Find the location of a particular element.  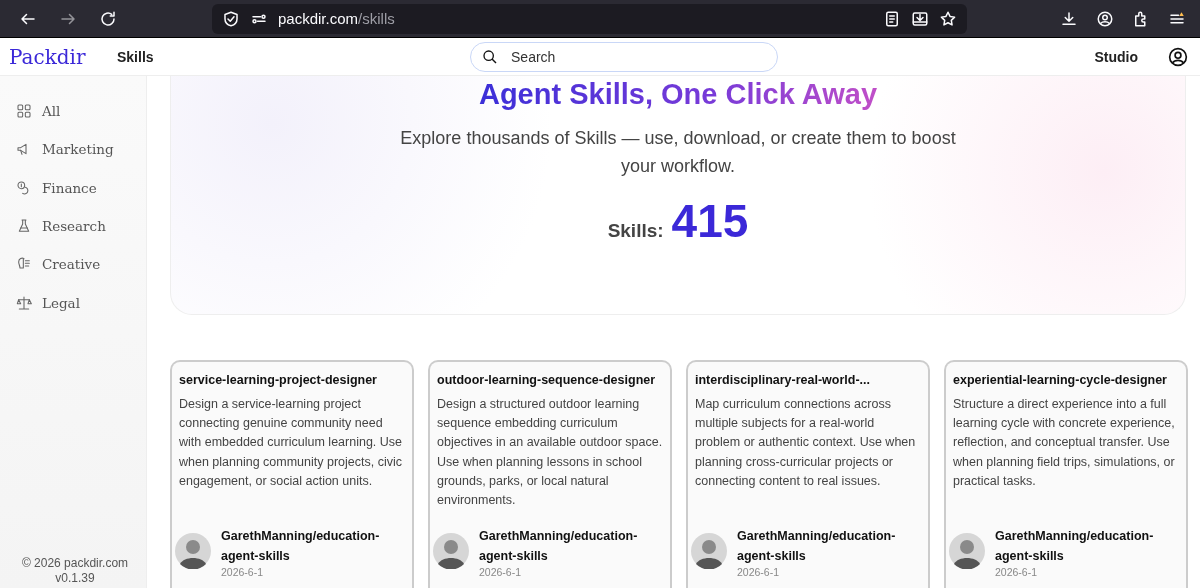

reader-view-icon is located at coordinates (892, 18).